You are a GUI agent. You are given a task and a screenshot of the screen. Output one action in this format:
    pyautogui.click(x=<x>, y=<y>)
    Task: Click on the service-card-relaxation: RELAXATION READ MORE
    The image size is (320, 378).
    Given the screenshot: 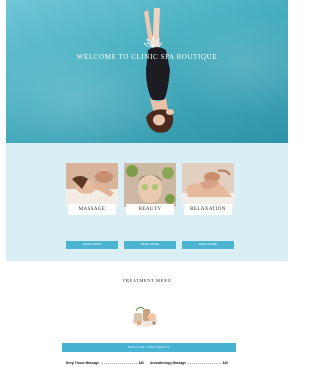 What is the action you would take?
    pyautogui.click(x=208, y=206)
    